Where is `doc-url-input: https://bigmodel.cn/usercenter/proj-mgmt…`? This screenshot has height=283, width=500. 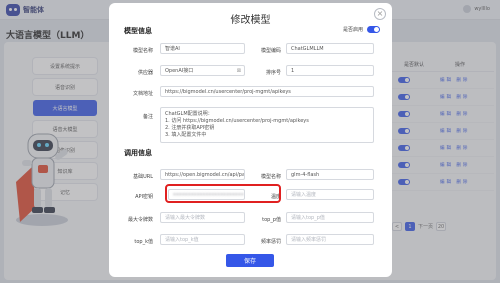 doc-url-input: https://bigmodel.cn/usercenter/proj-mgmt… is located at coordinates (267, 91).